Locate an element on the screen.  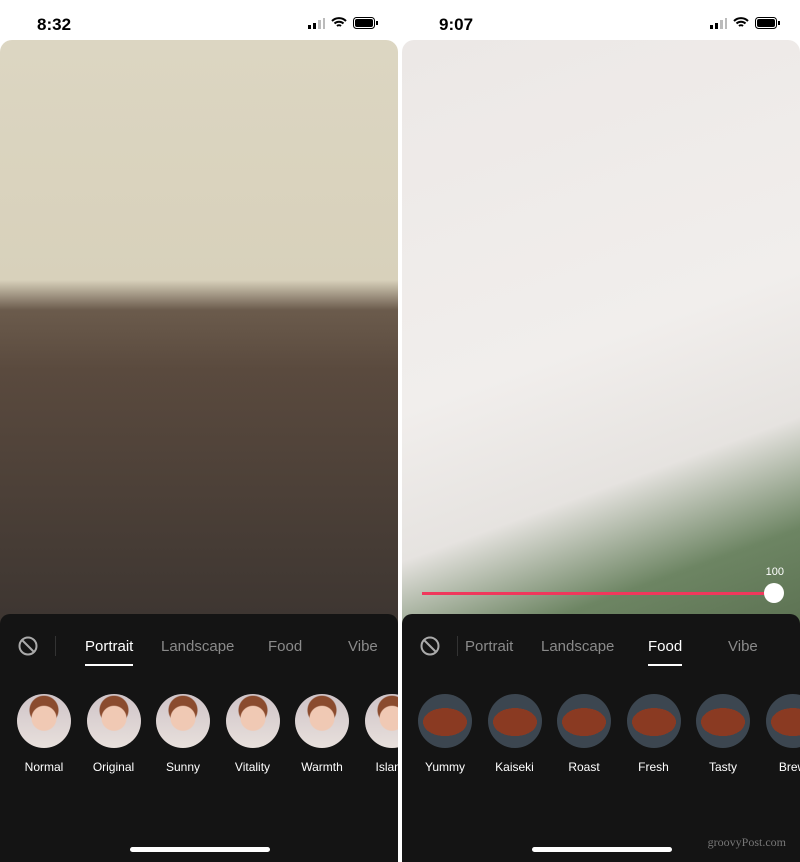
slider-value: 100 is located at coordinates (774, 572).